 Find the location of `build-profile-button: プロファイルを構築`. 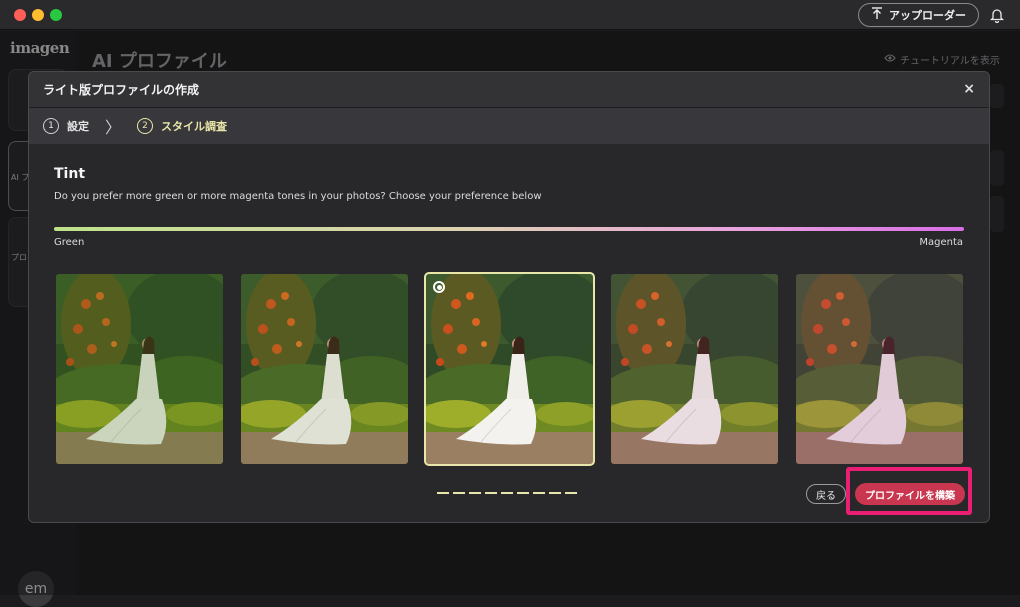

build-profile-button: プロファイルを構築 is located at coordinates (910, 494).